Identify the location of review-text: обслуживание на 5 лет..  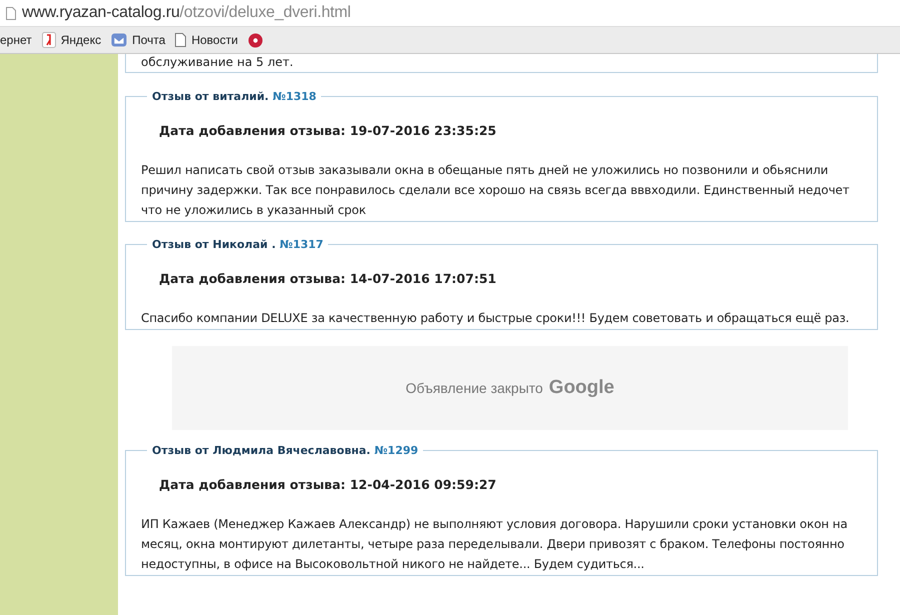
(217, 62).